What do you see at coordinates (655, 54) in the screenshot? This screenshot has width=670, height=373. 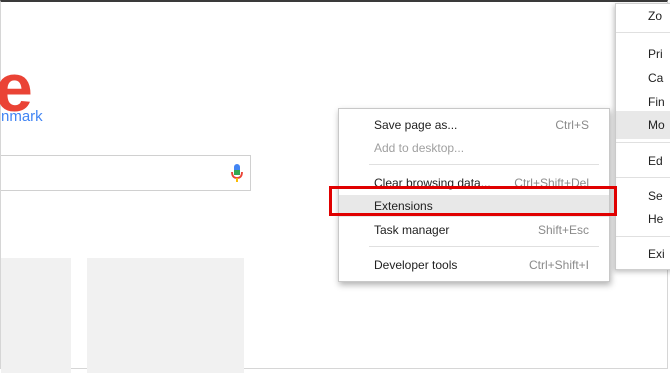 I see `main-menu-item-print: Pri` at bounding box center [655, 54].